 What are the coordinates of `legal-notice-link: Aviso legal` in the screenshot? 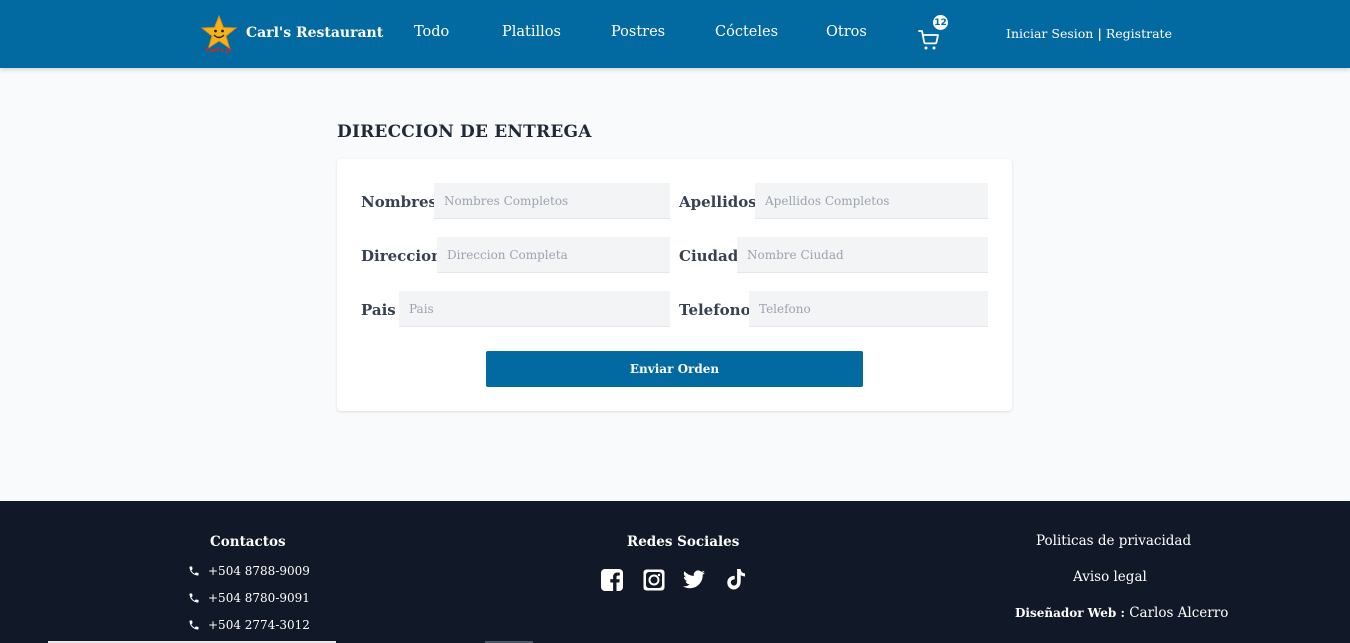 It's located at (1110, 577).